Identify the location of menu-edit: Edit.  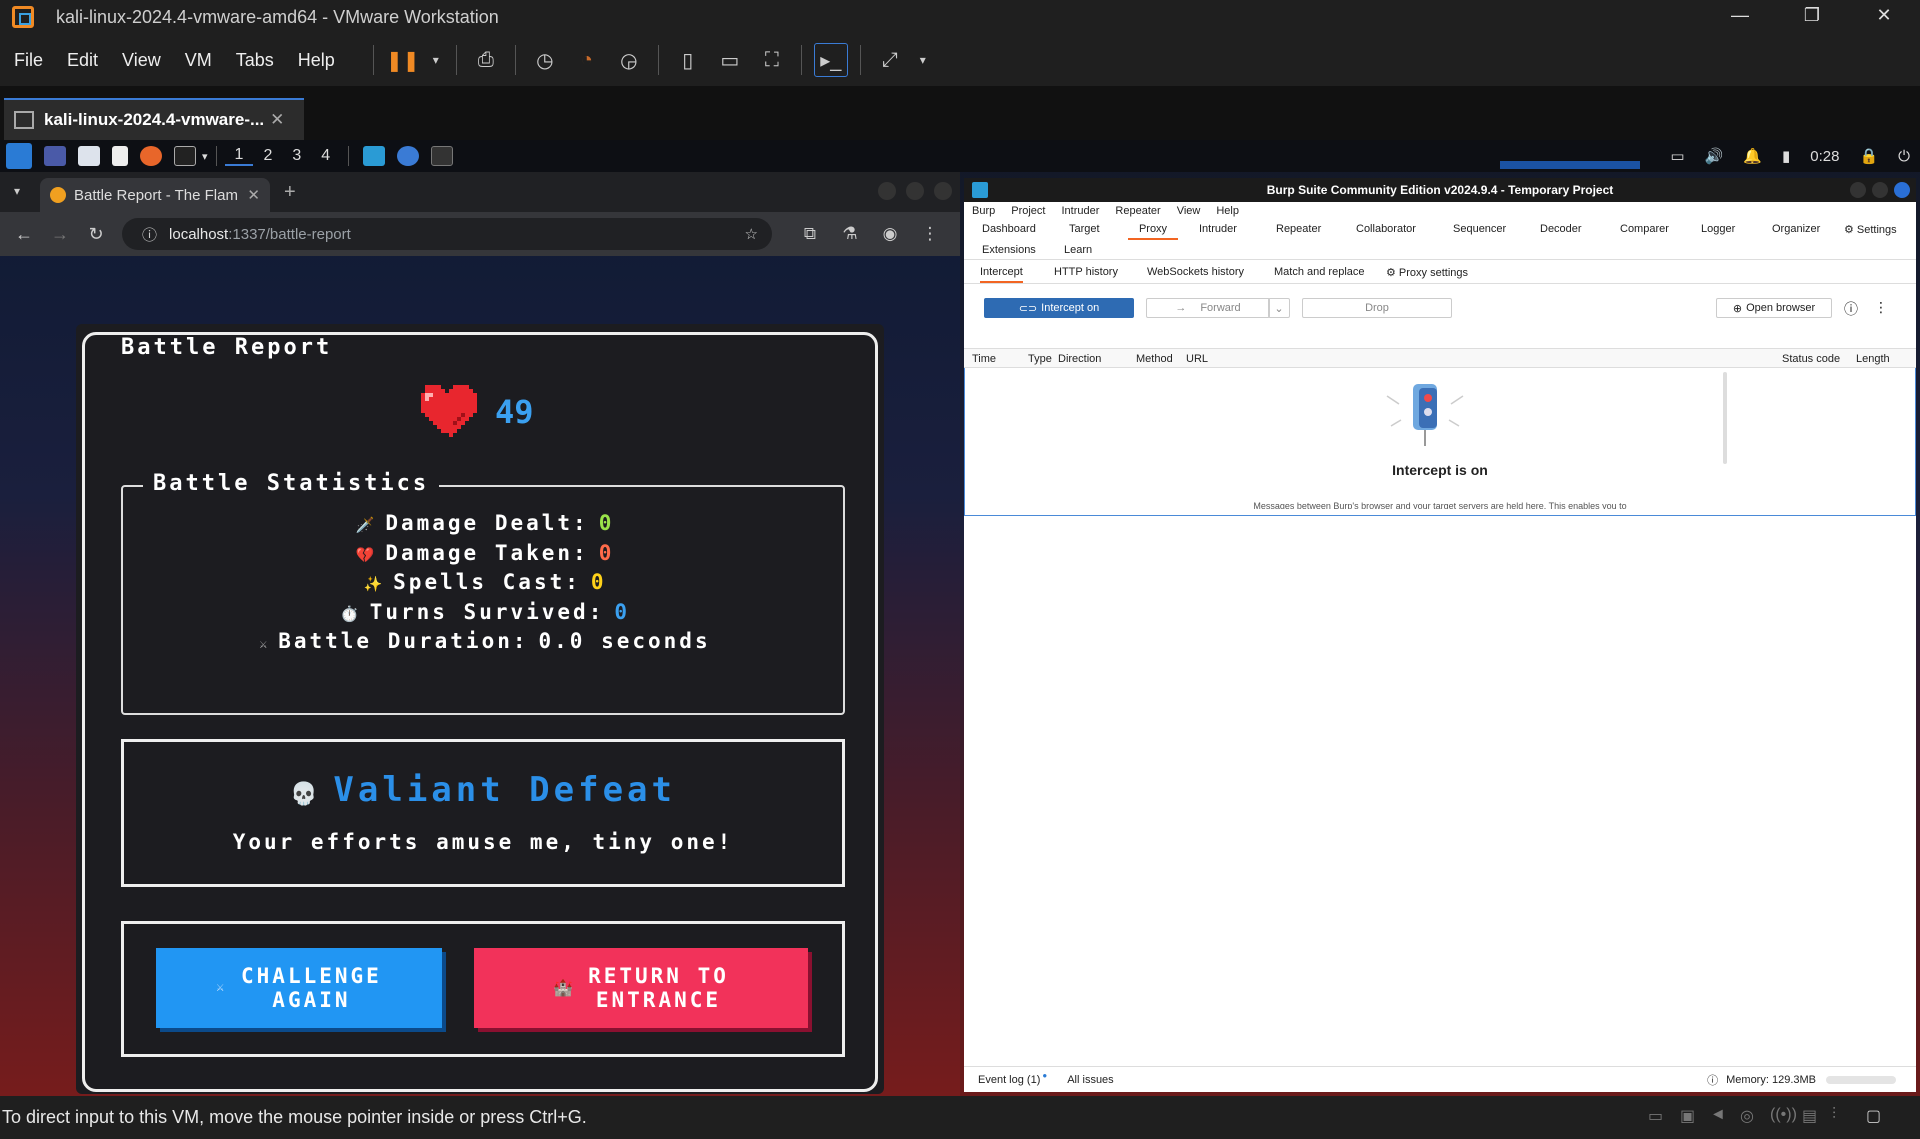
(82, 60).